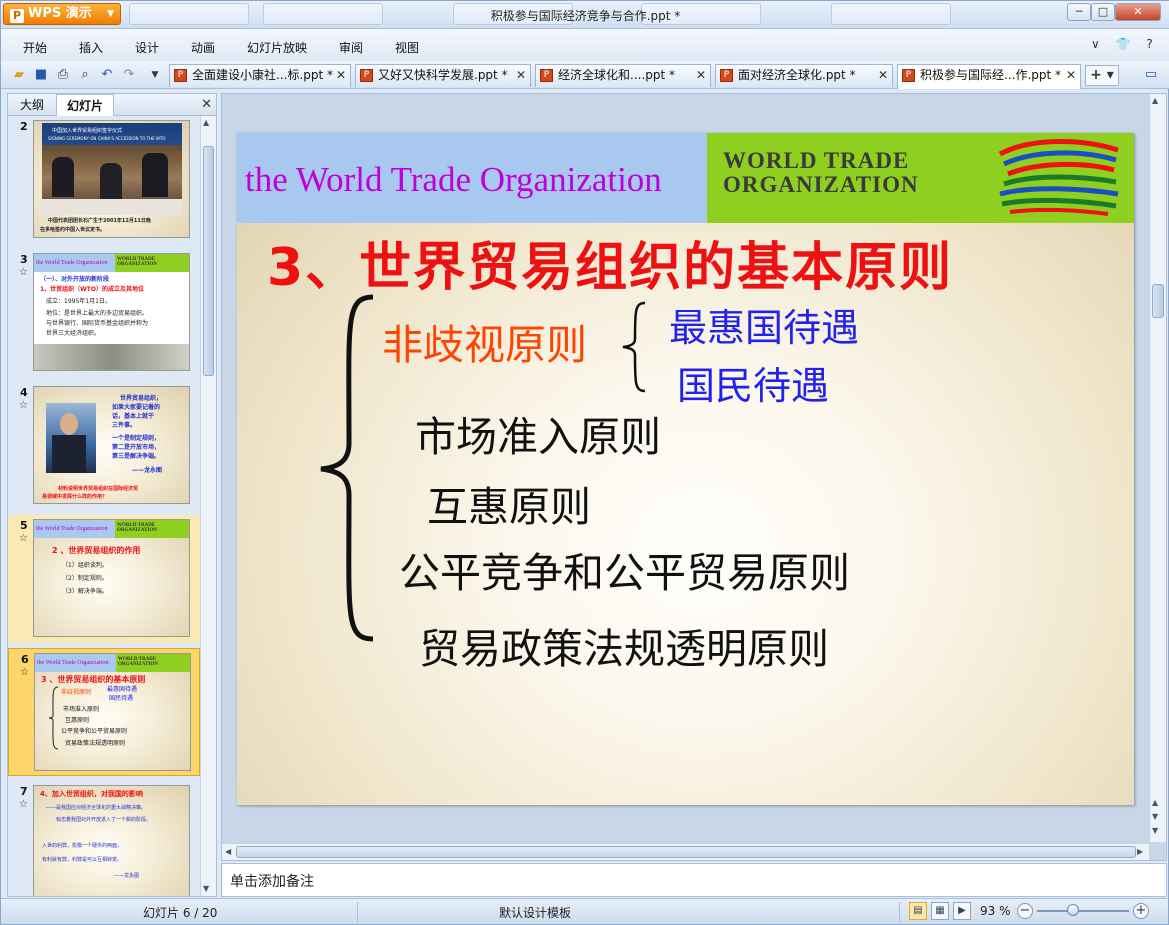 This screenshot has width=1169, height=925. What do you see at coordinates (509, 507) in the screenshot?
I see `principle-reciprocity: 互惠原则` at bounding box center [509, 507].